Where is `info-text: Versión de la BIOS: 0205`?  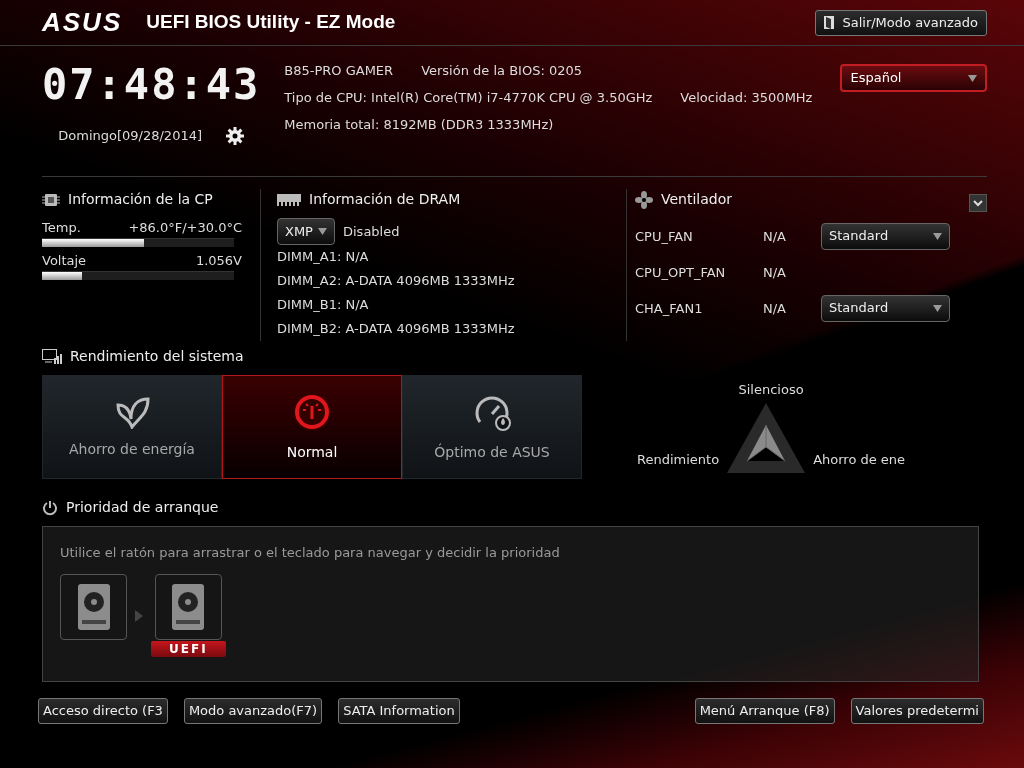 info-text: Versión de la BIOS: 0205 is located at coordinates (501, 71).